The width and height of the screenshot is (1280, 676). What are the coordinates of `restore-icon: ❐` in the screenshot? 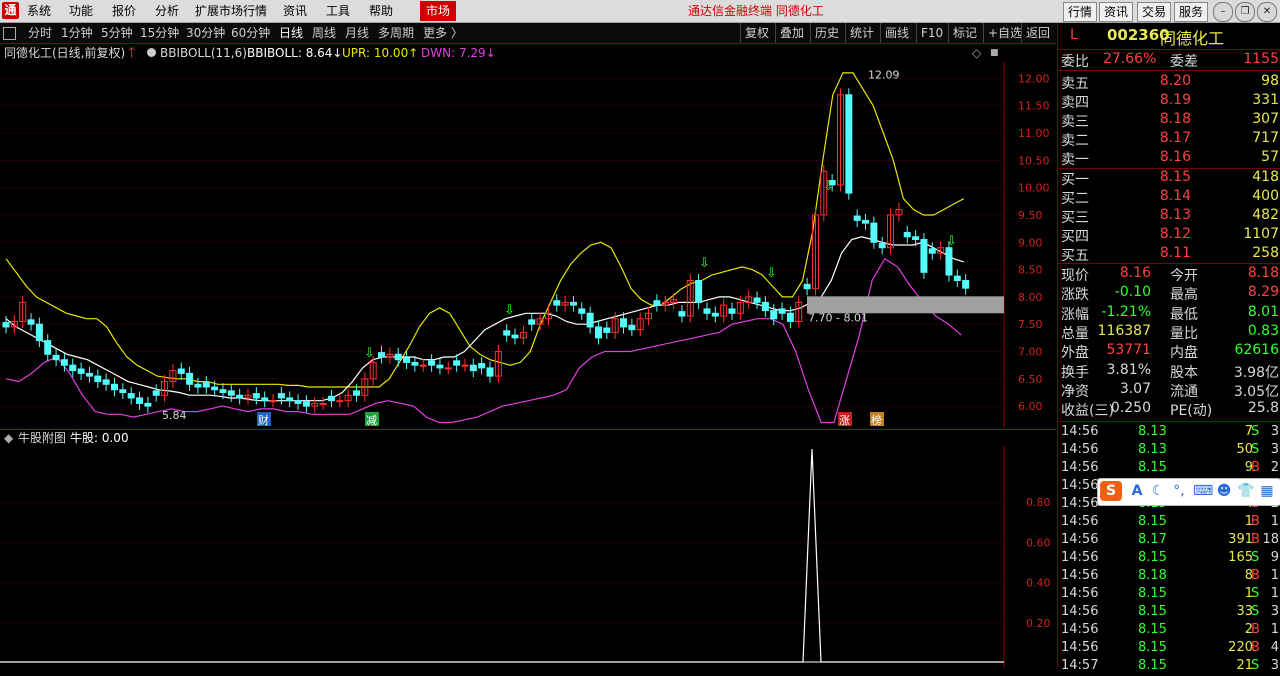 It's located at (1245, 12).